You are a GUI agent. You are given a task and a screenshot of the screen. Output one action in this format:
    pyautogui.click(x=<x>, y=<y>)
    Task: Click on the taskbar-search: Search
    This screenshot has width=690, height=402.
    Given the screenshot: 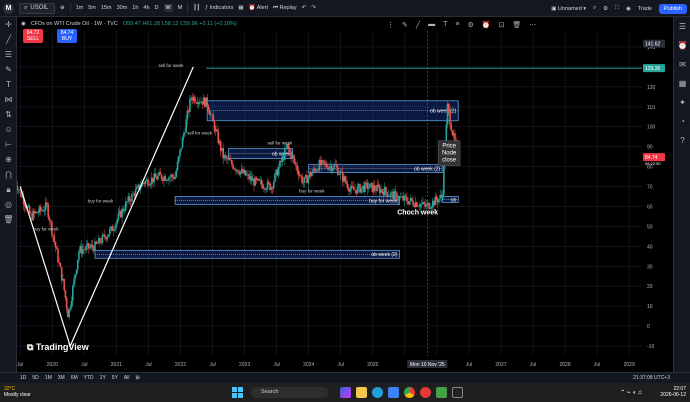 What is the action you would take?
    pyautogui.click(x=290, y=392)
    